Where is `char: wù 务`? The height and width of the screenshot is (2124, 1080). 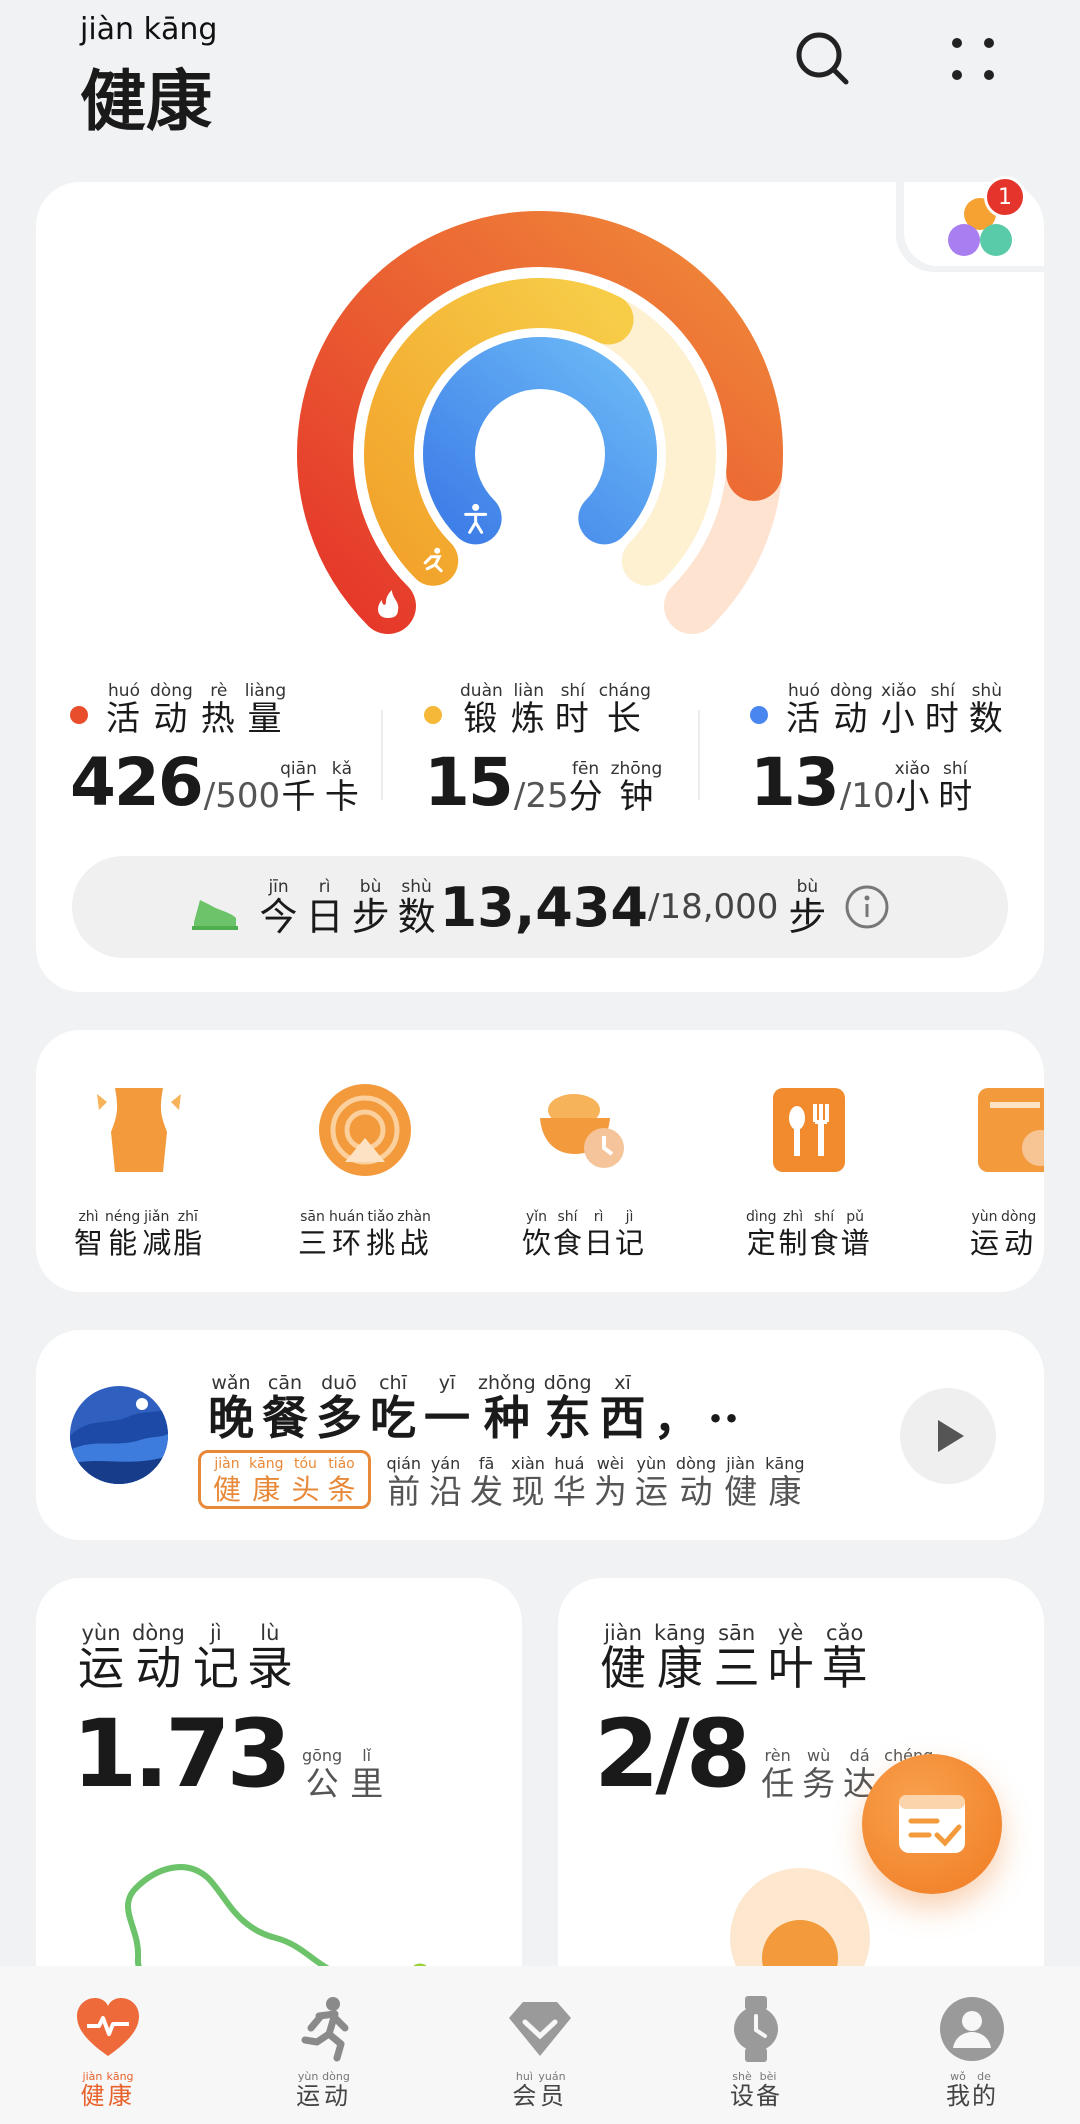 char: wù 务 is located at coordinates (818, 1773).